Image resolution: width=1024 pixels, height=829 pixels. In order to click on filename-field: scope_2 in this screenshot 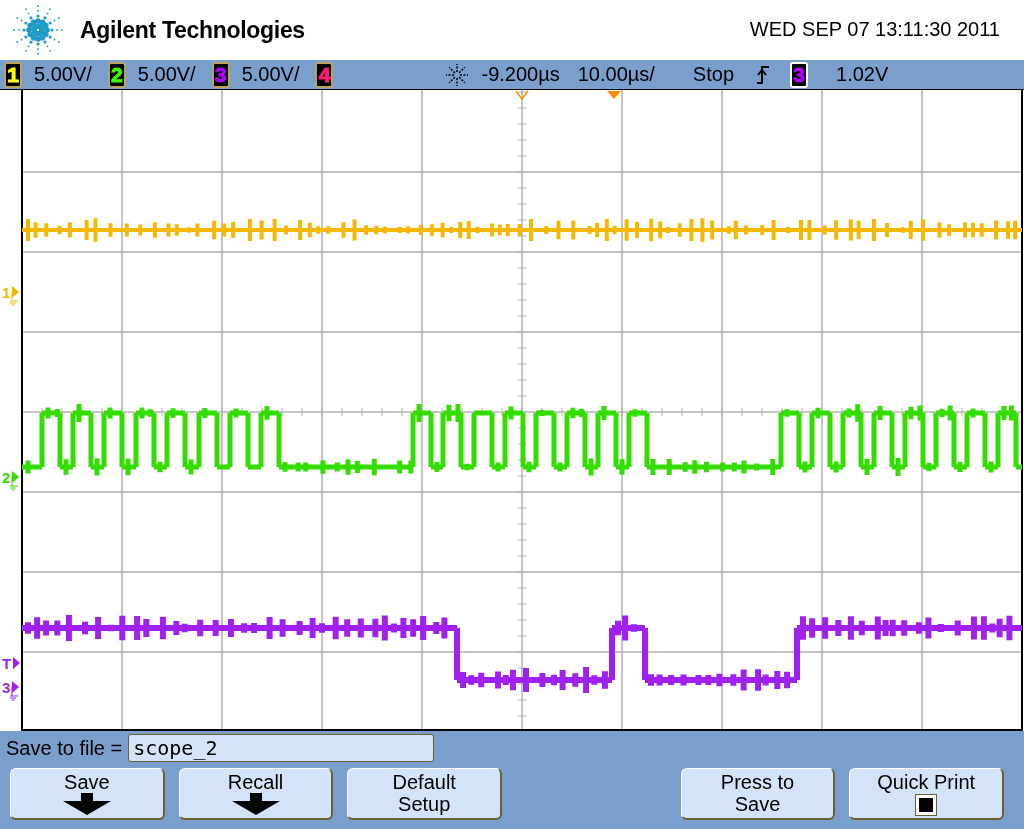, I will do `click(281, 748)`.